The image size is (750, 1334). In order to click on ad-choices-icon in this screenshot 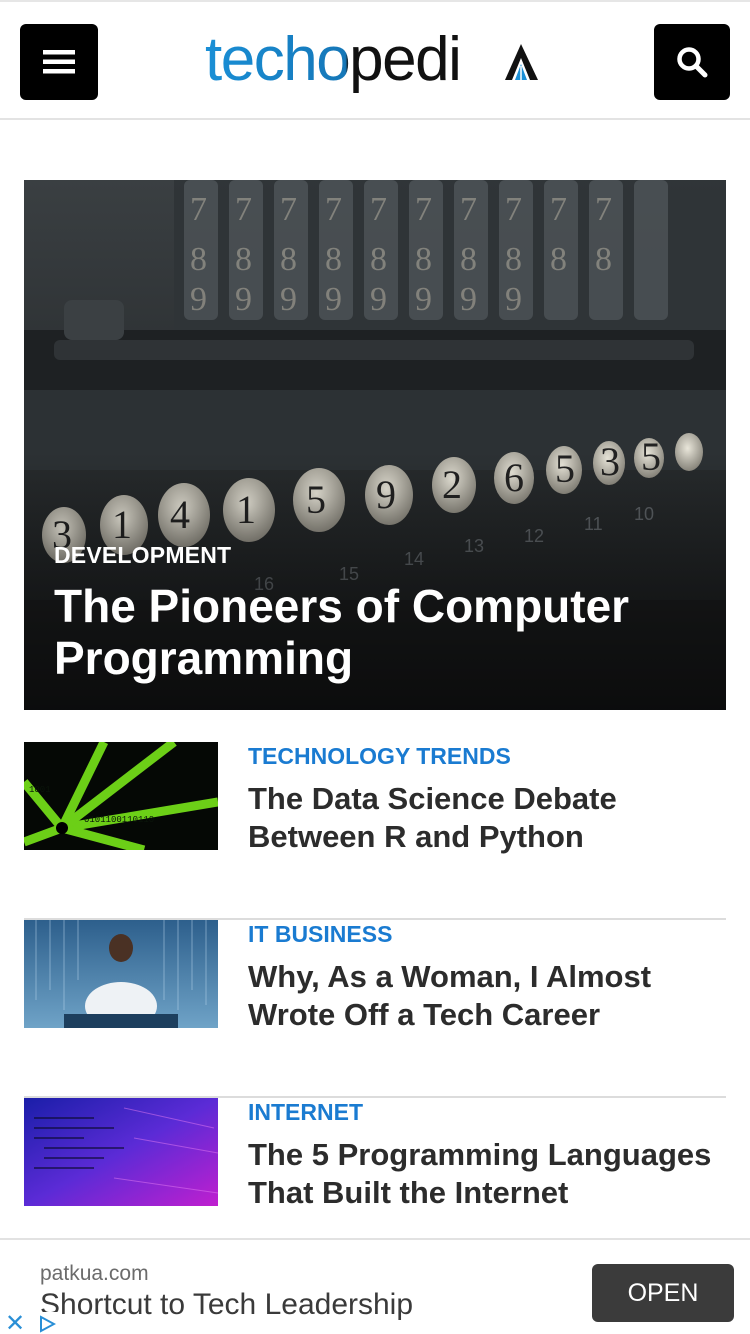, I will do `click(47, 1323)`.